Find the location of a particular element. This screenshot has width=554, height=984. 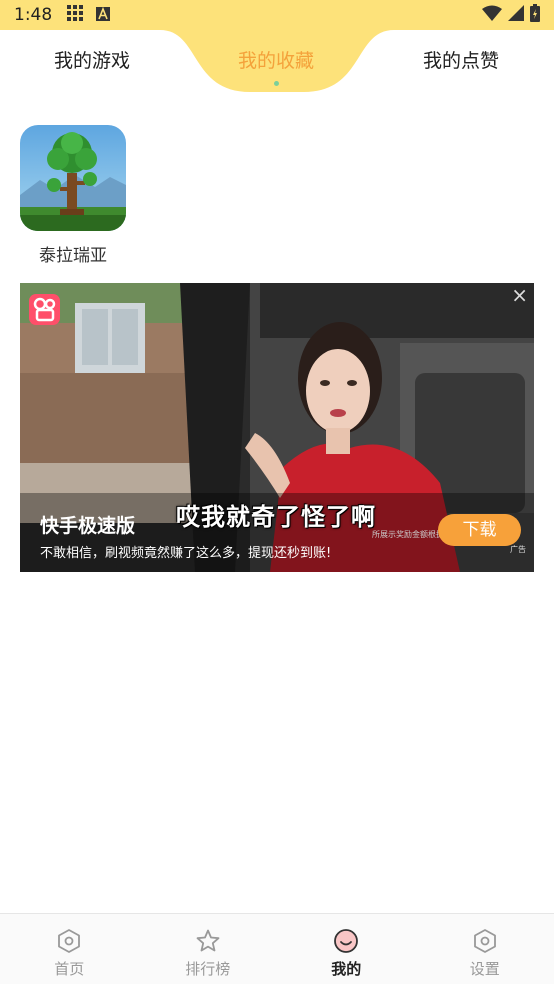

settings-icon is located at coordinates (484, 941).